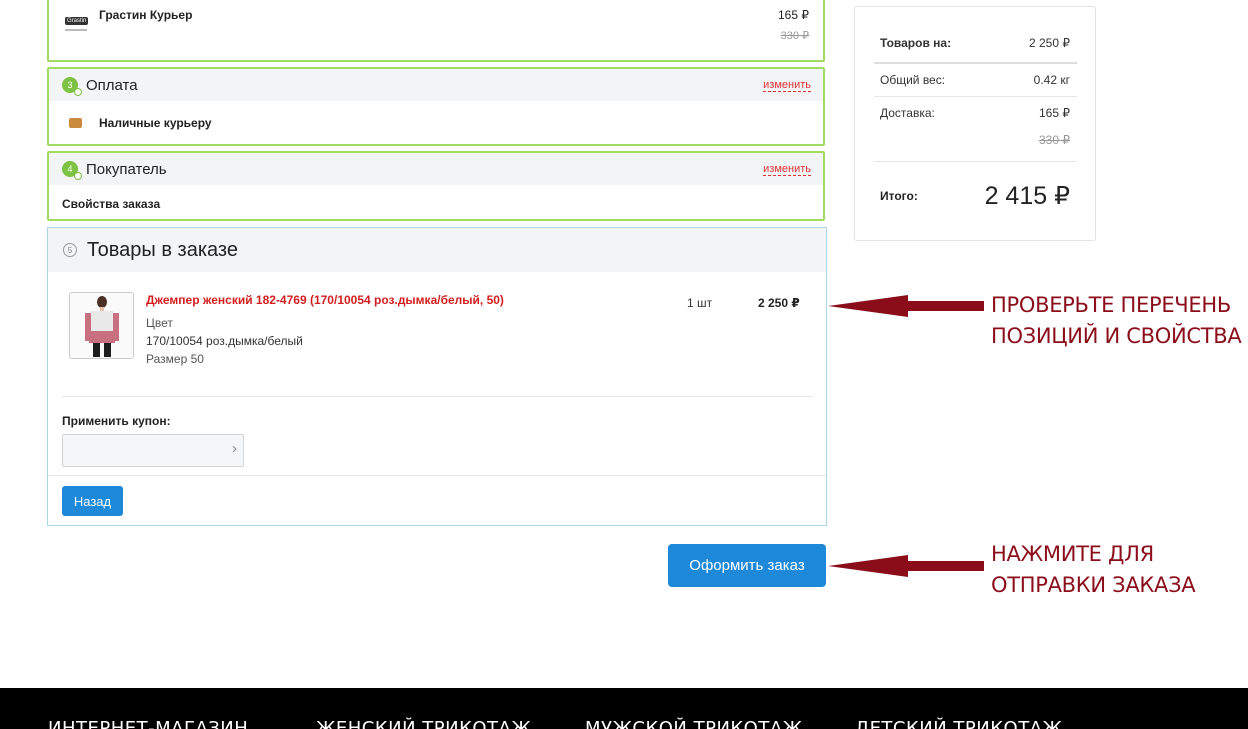 The image size is (1248, 729). Describe the element at coordinates (436, 106) in the screenshot. I see `payment-block: 3 Оплата изменить Наличные курьеру` at that location.